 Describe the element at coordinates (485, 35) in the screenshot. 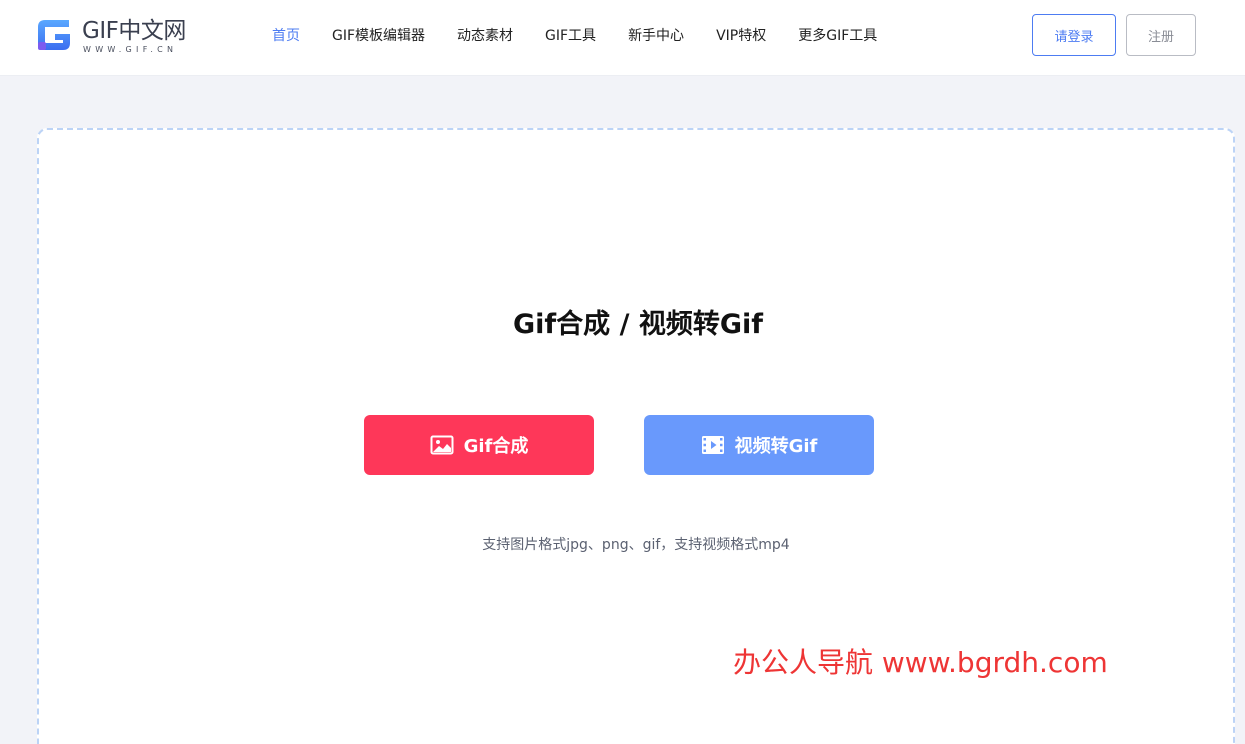

I see `nav-item-animated-assets: 动态素材` at that location.